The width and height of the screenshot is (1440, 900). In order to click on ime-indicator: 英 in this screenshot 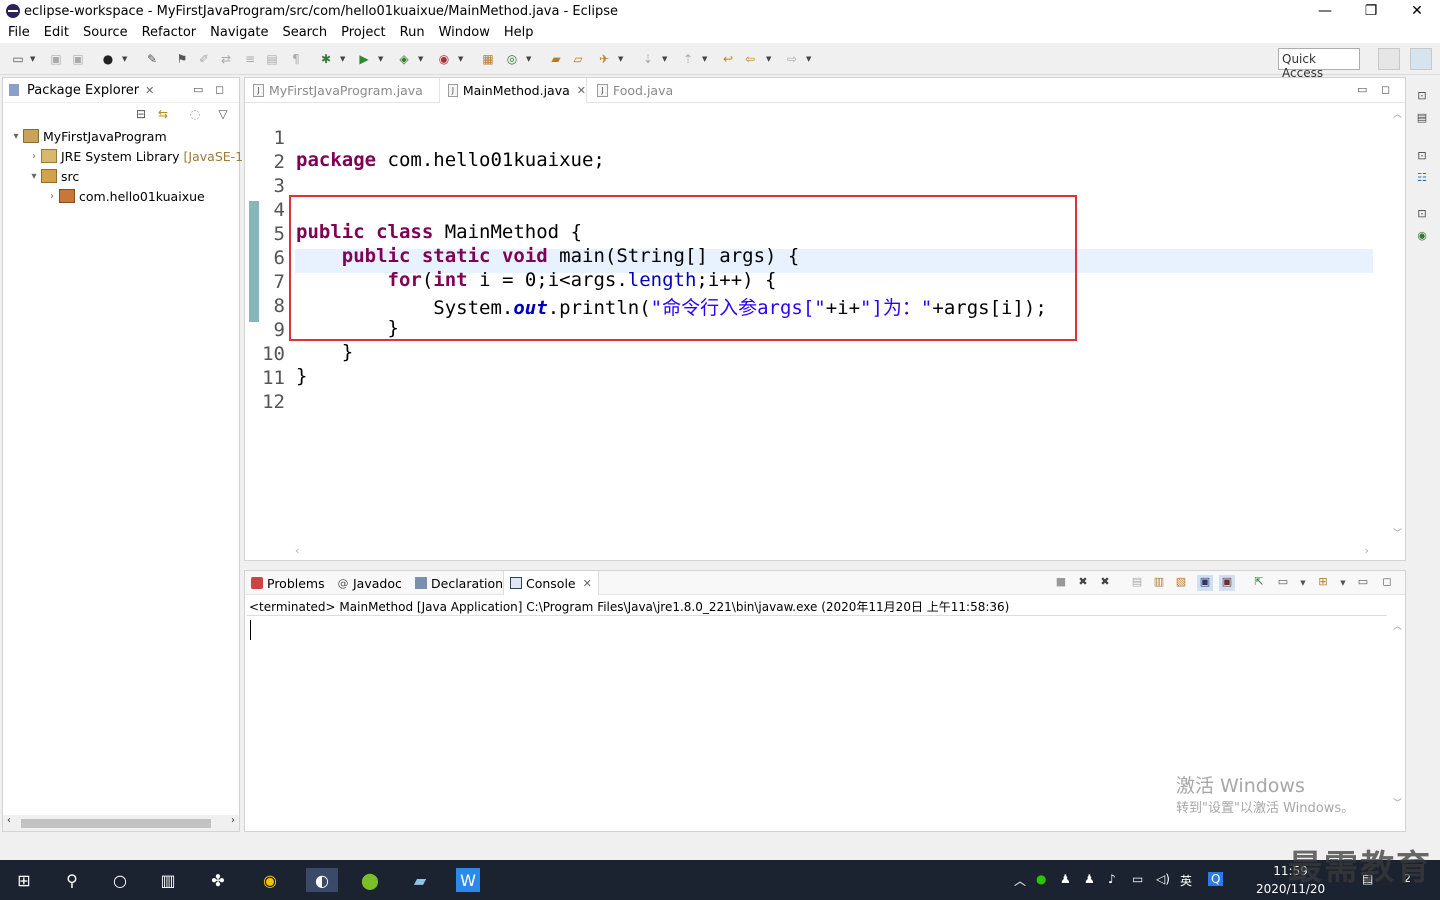, I will do `click(1186, 880)`.